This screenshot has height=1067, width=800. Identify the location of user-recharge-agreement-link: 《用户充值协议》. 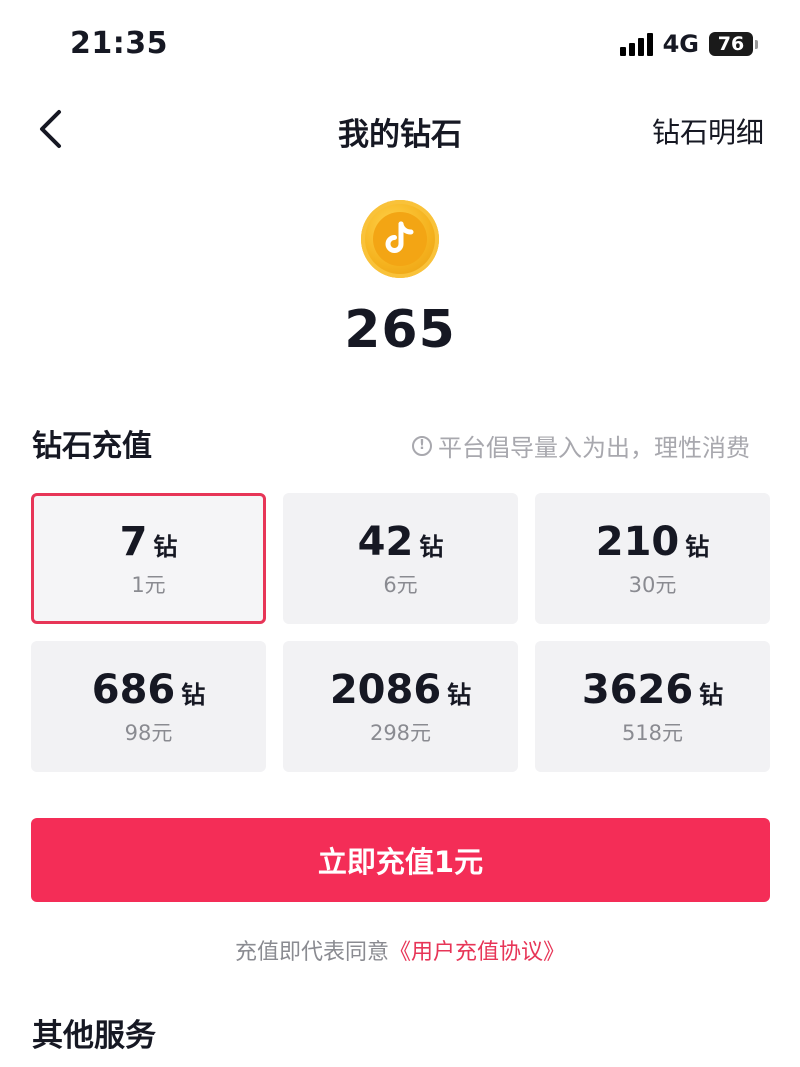
(477, 952).